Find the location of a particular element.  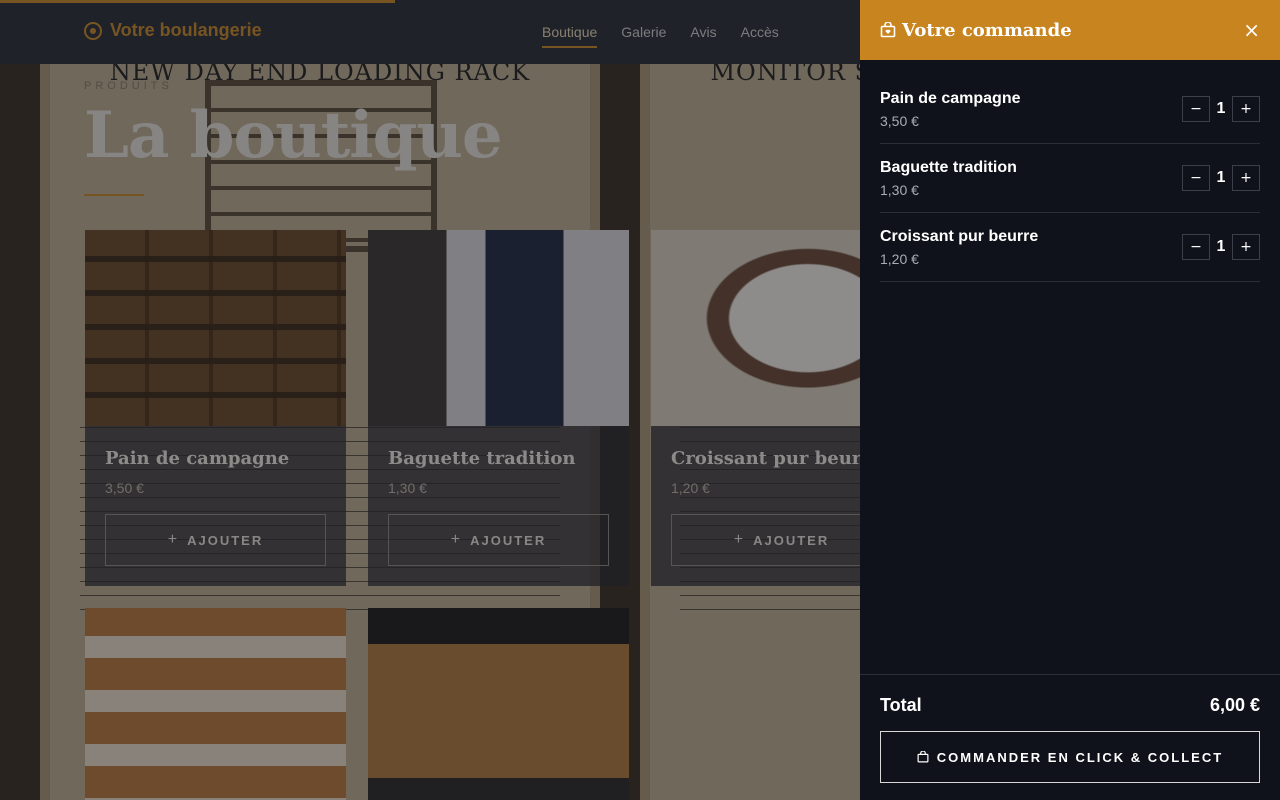

cart-item-price: 3,50 € is located at coordinates (899, 121).